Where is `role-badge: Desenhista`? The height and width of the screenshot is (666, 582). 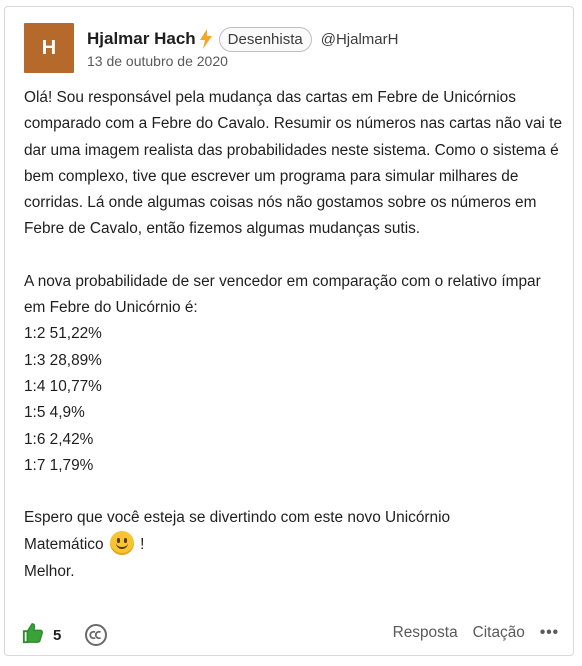 role-badge: Desenhista is located at coordinates (265, 39).